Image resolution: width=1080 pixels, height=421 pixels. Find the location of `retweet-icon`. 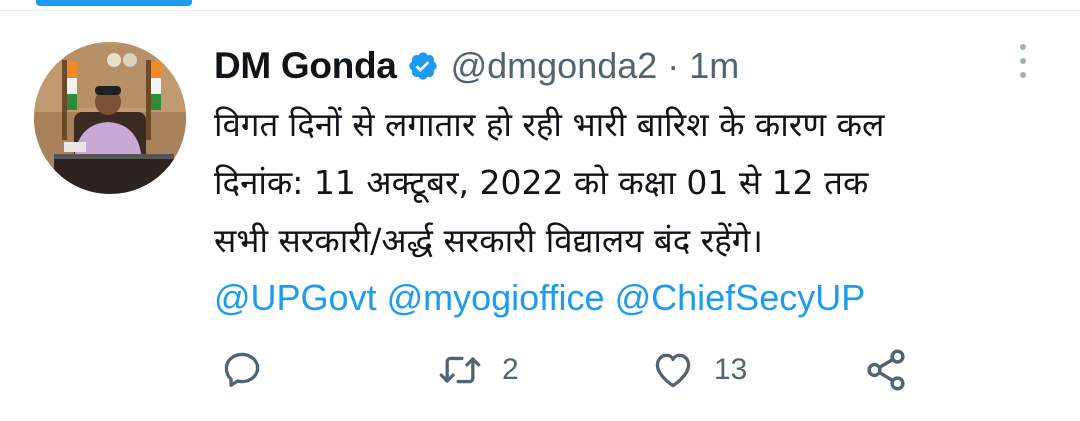

retweet-icon is located at coordinates (460, 370).